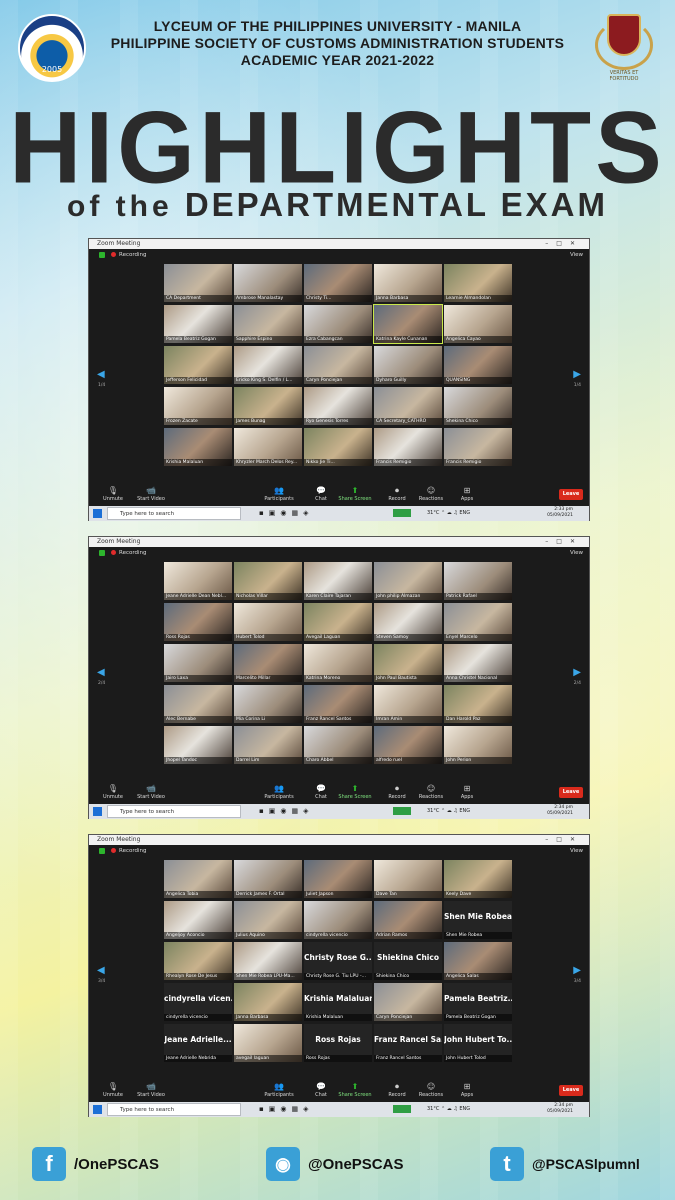 The image size is (675, 1200). Describe the element at coordinates (198, 745) in the screenshot. I see `participant-tile: Jhopel Tandoc` at that location.